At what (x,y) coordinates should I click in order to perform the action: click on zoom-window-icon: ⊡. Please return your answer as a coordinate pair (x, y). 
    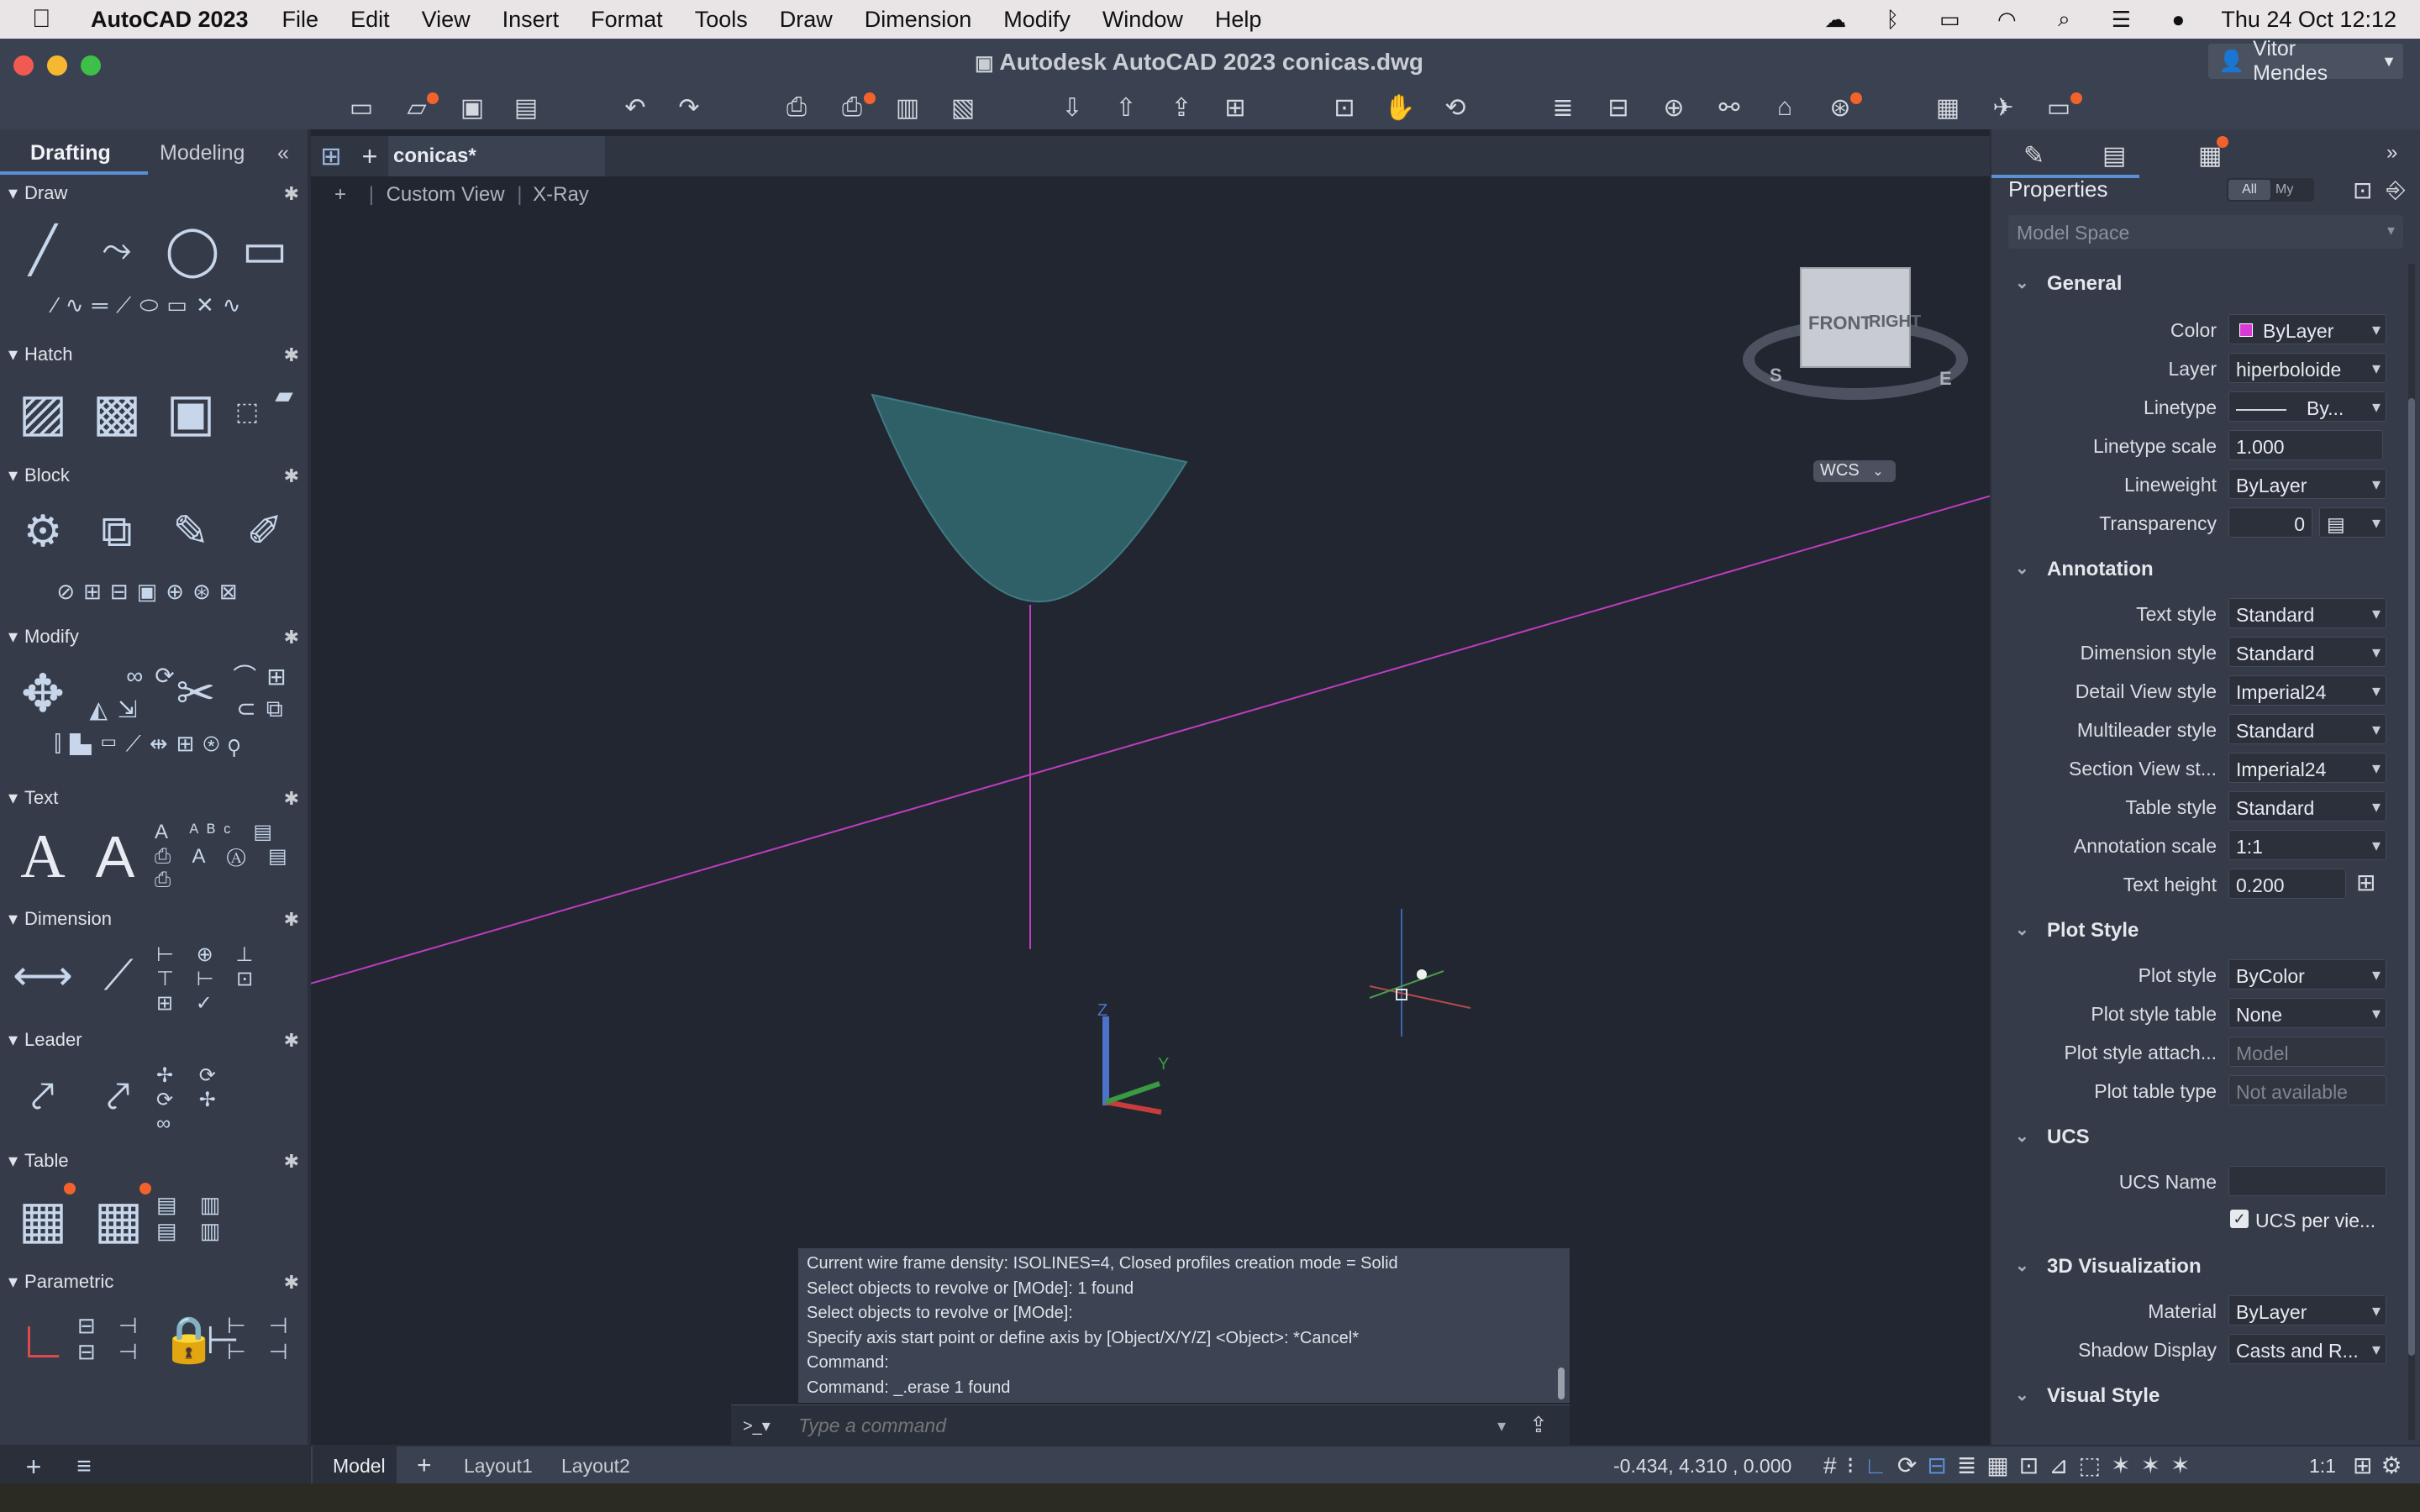
    Looking at the image, I should click on (1345, 107).